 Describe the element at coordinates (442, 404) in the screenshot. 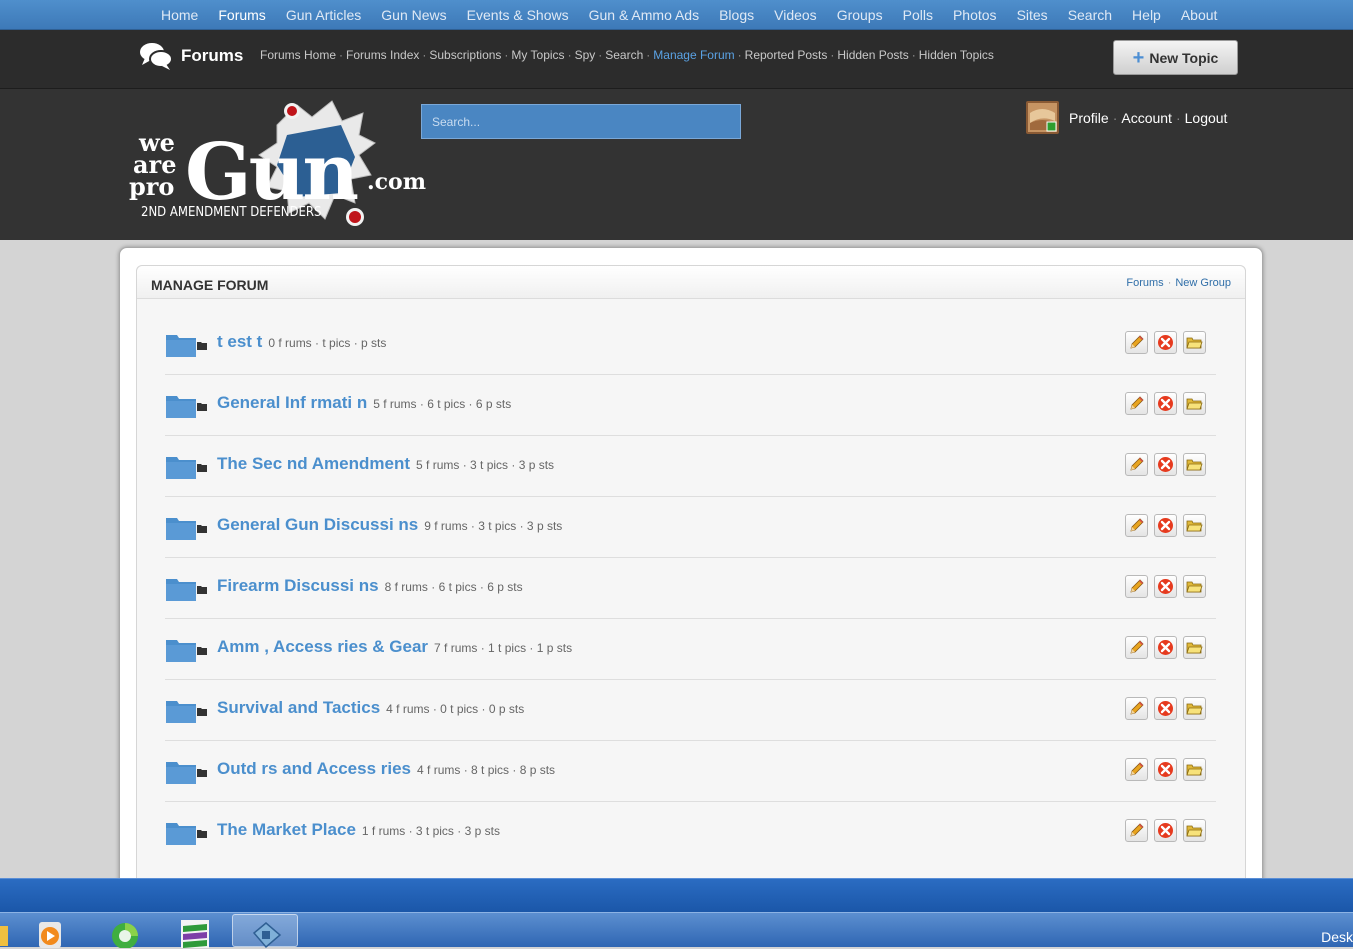

I see `forum-stats: 5 f rums · 6 t pics · 6 p sts` at that location.